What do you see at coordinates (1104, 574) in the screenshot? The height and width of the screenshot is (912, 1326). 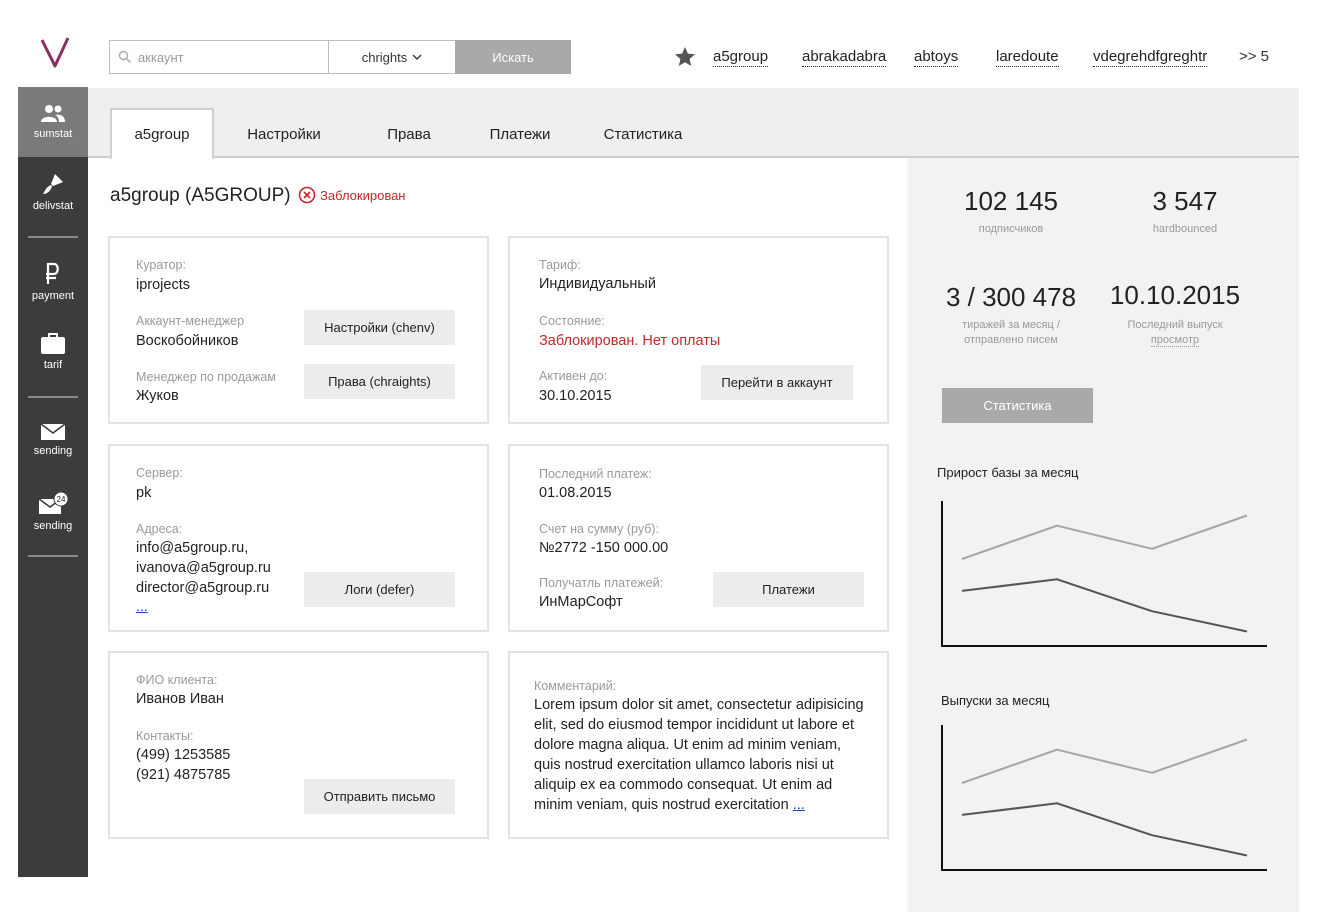 I see `base-growth-chart` at bounding box center [1104, 574].